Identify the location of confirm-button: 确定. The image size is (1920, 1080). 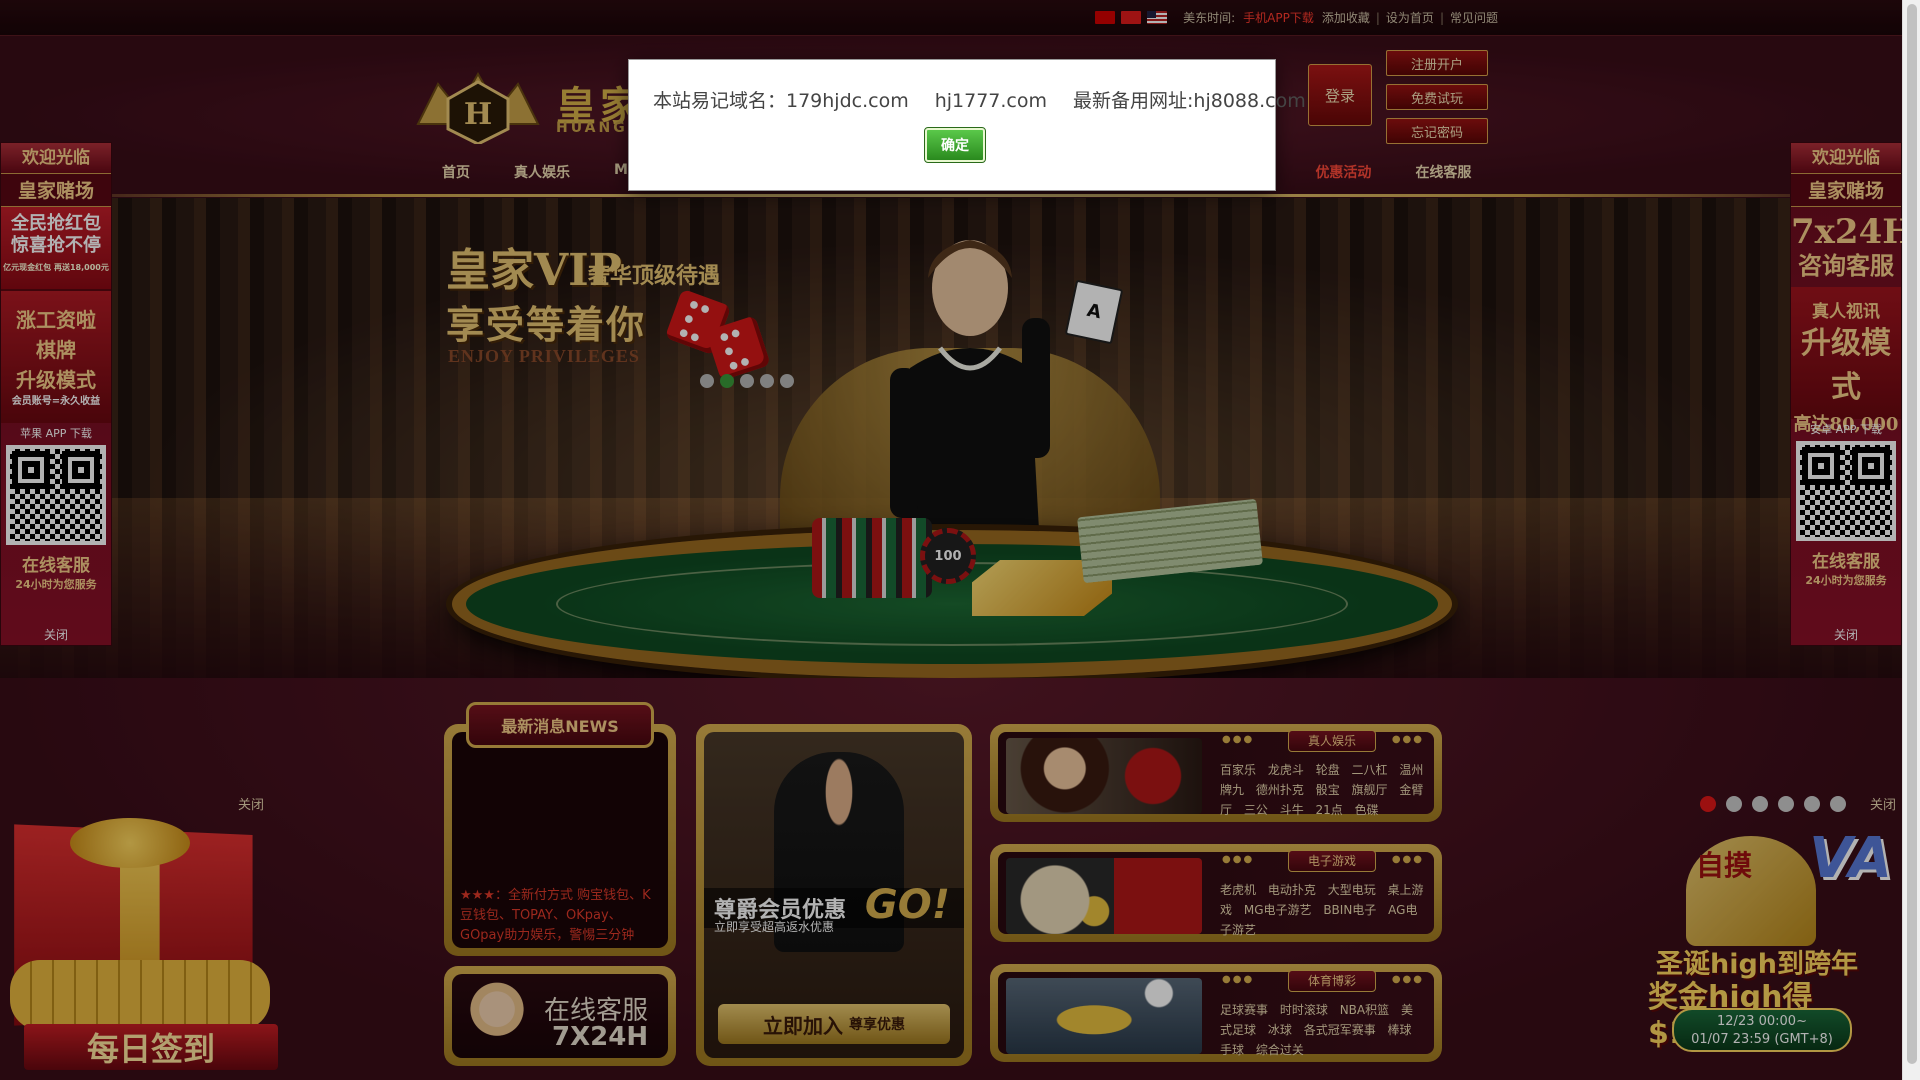
(955, 145).